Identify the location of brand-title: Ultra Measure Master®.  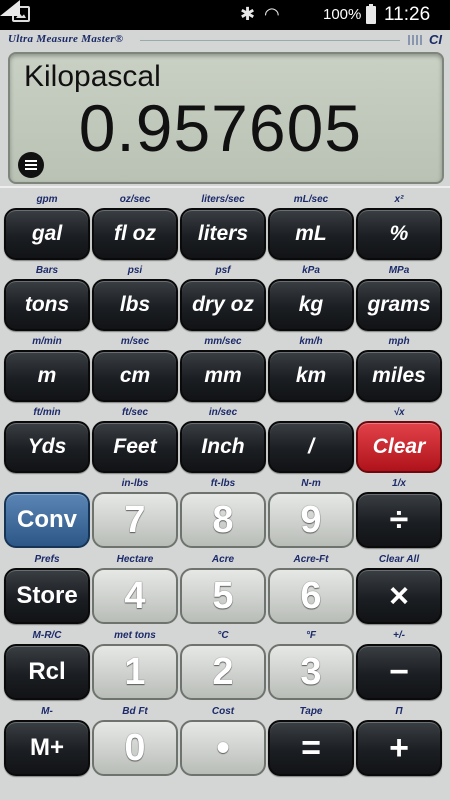
(66, 39).